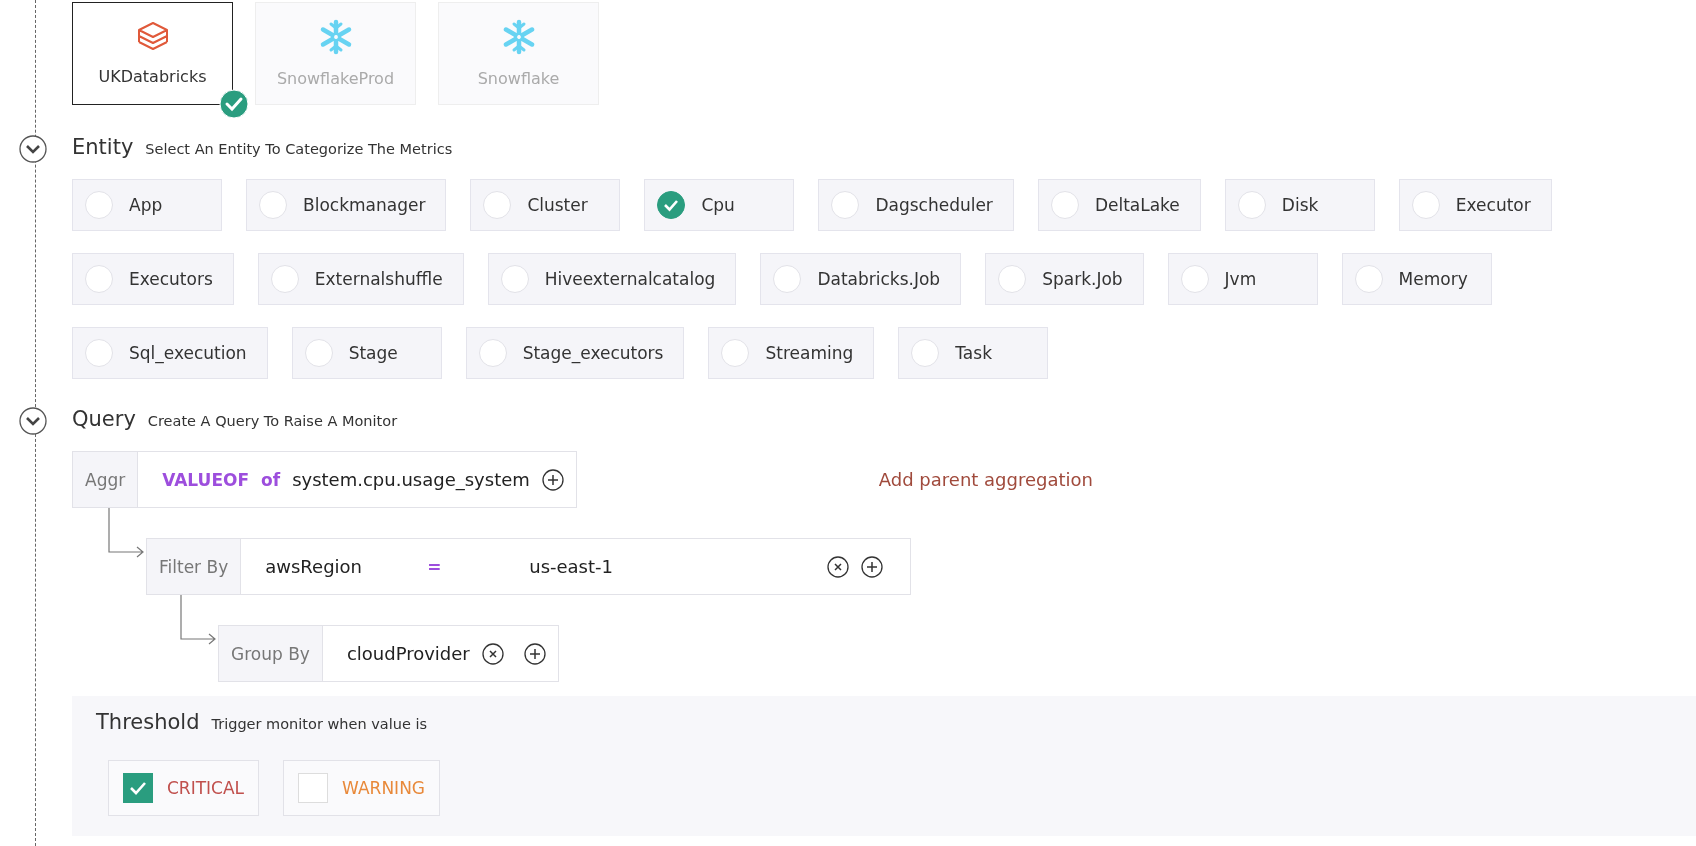 The width and height of the screenshot is (1696, 846). I want to click on entity-label: App, so click(146, 205).